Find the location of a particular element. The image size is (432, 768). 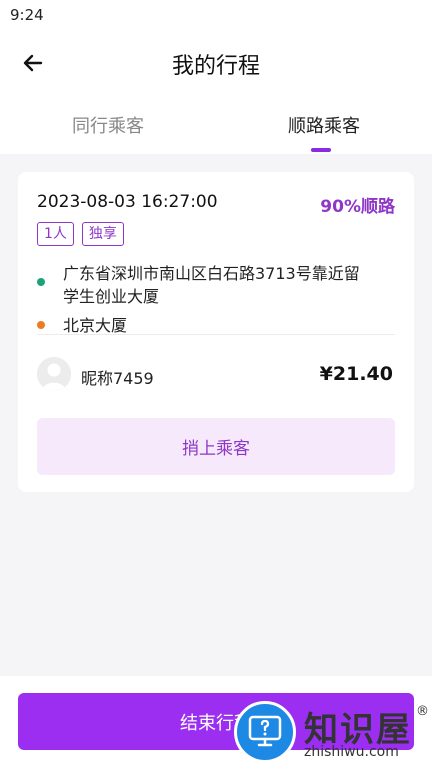

trip-badges: 1人 独享 is located at coordinates (80, 234).